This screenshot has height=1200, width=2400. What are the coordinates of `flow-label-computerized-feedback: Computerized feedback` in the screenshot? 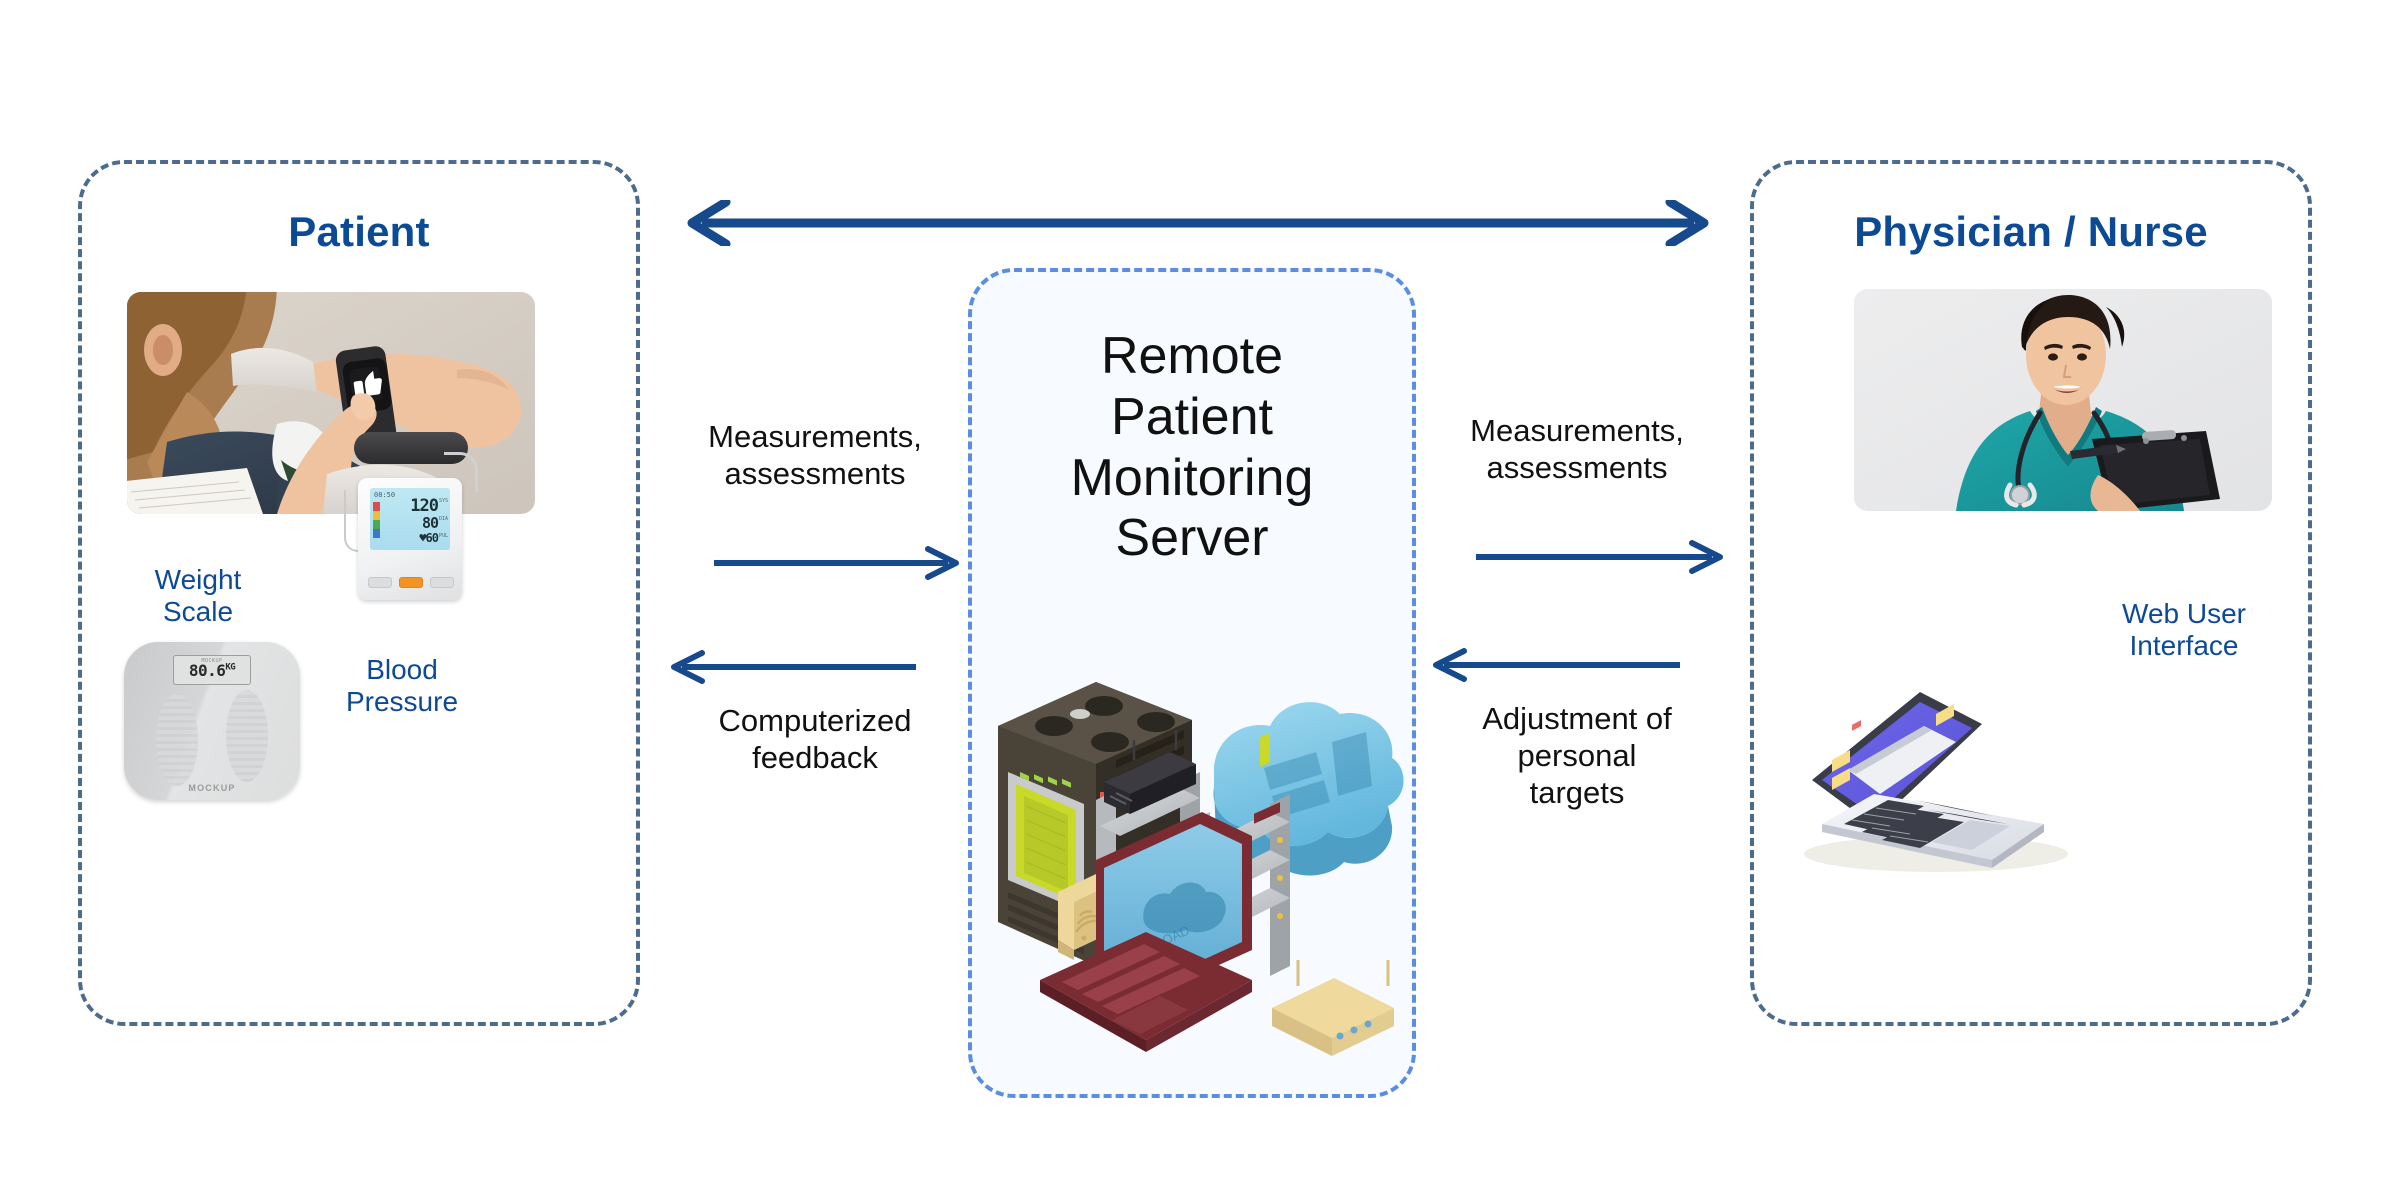 It's located at (815, 739).